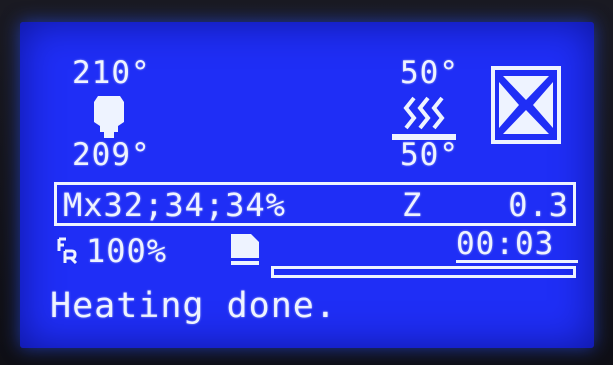 The width and height of the screenshot is (613, 365). I want to click on fan-icon, so click(526, 105).